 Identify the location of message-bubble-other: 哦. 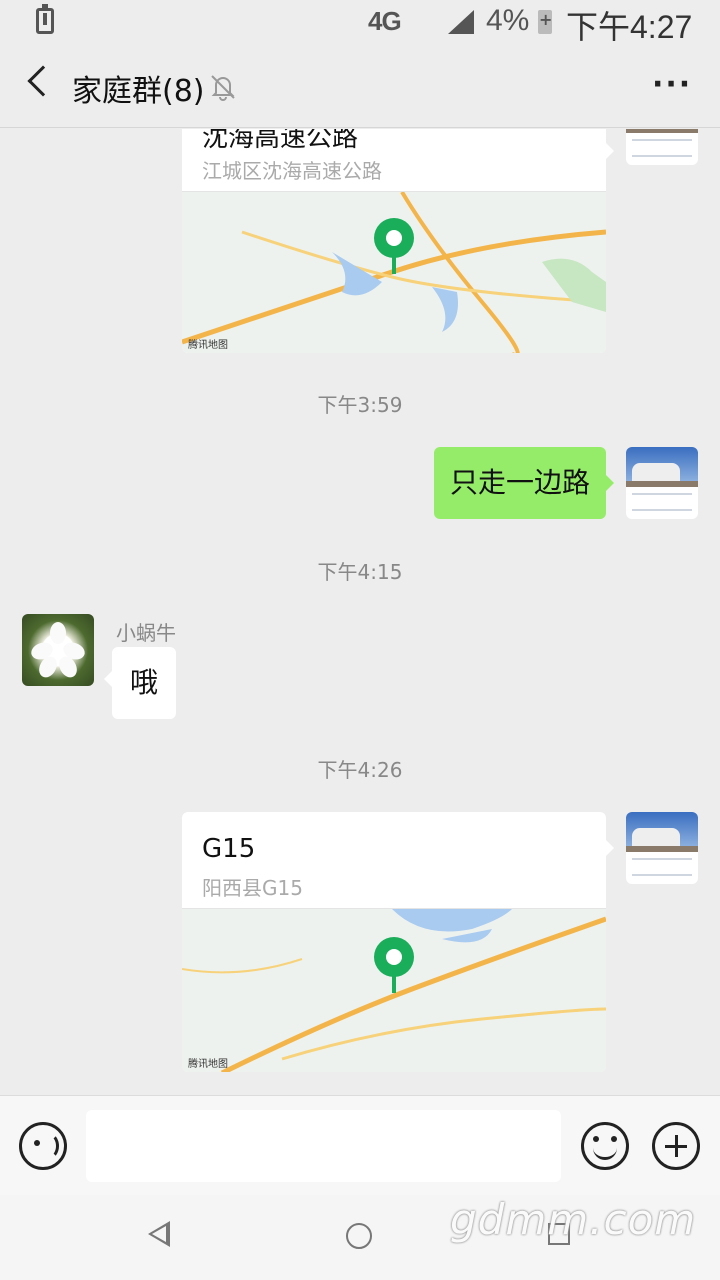
(144, 683).